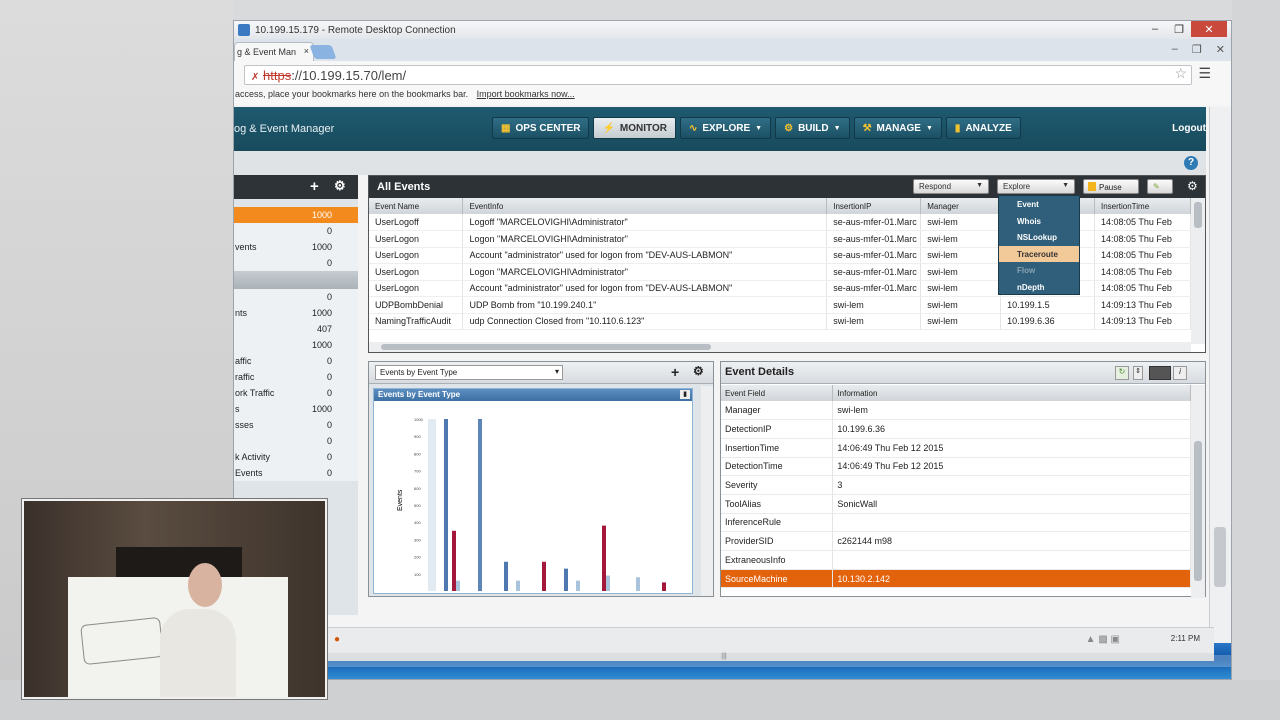  I want to click on address-bar: ✗ https://10.199.15.70/lem/, so click(718, 75).